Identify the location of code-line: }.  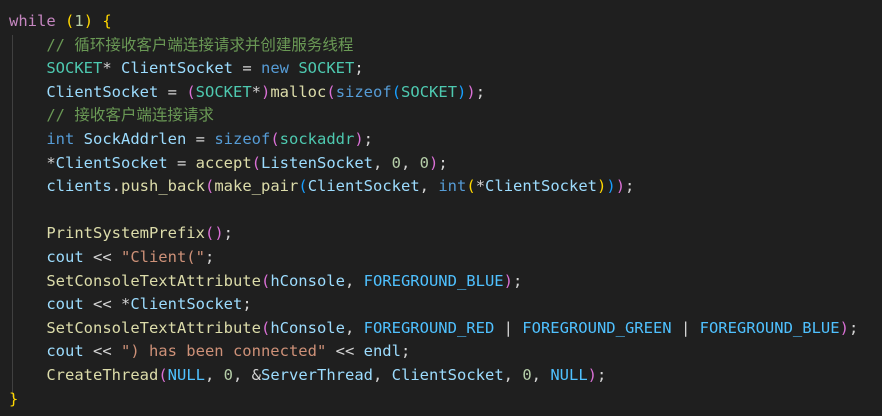
(13, 400).